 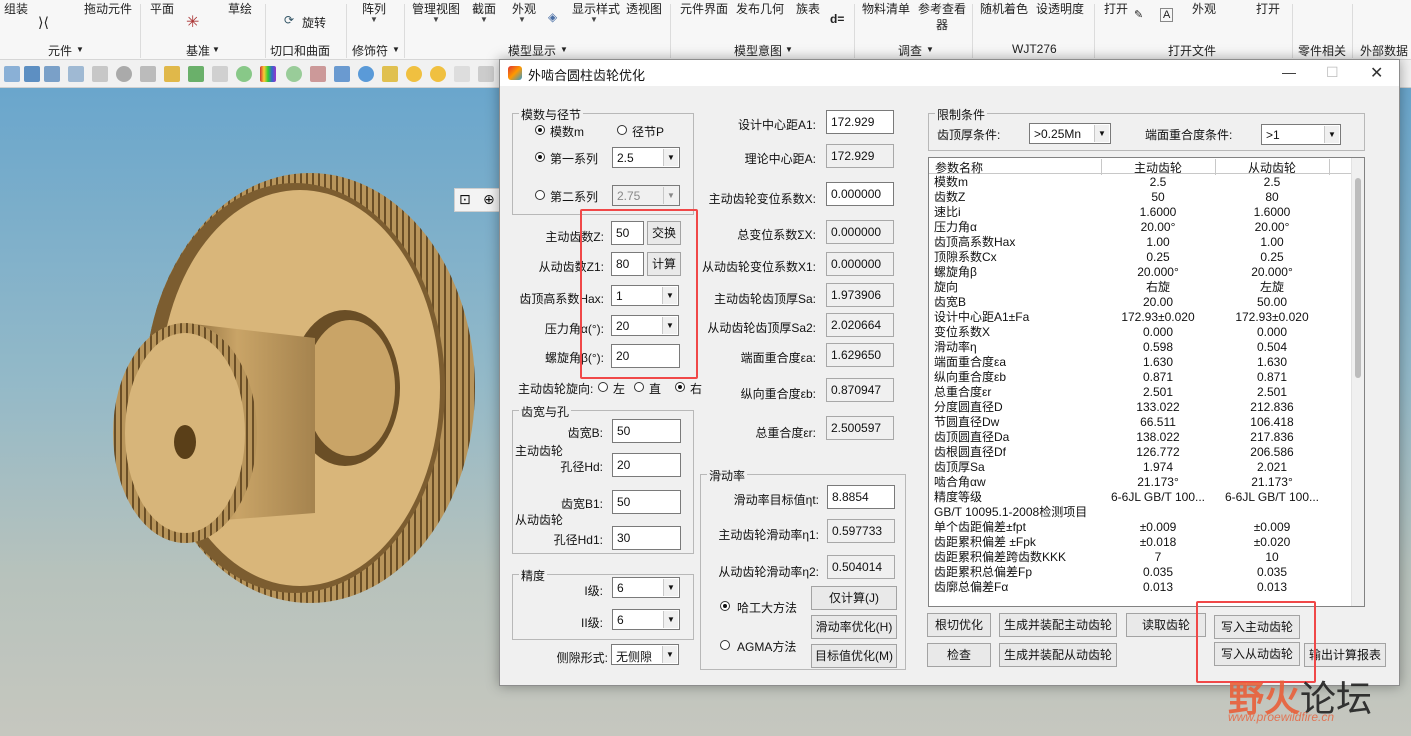 What do you see at coordinates (108, 8) in the screenshot?
I see `ribbon-drag-component: 拖动元件` at bounding box center [108, 8].